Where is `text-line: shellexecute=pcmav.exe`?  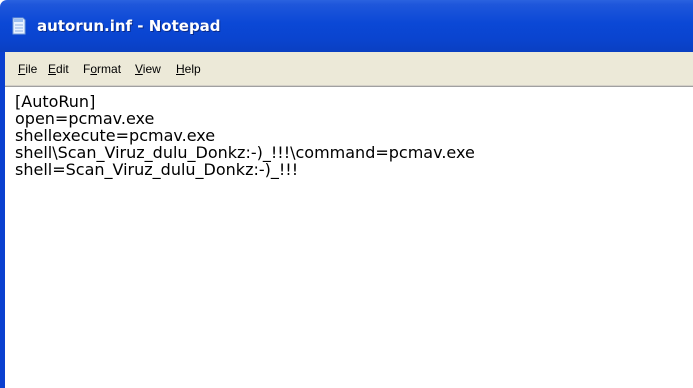
text-line: shellexecute=pcmav.exe is located at coordinates (115, 135).